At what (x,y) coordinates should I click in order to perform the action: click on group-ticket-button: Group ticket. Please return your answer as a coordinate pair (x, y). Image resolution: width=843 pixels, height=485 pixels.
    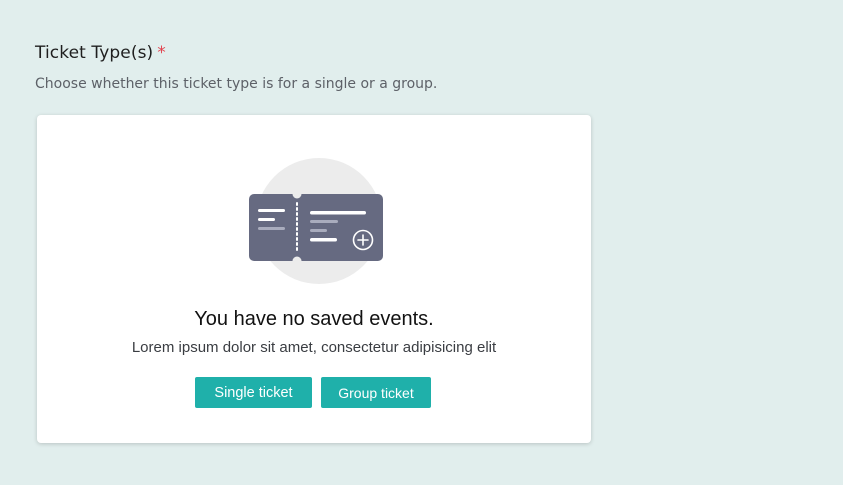
    Looking at the image, I should click on (376, 392).